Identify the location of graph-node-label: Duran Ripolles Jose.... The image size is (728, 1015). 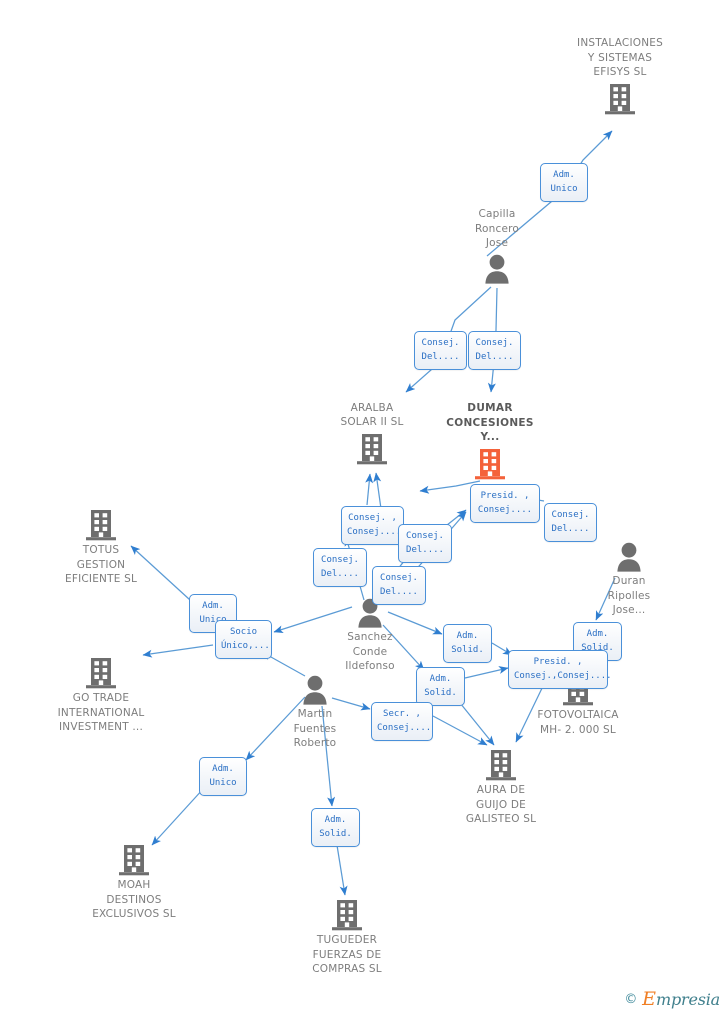
(629, 596).